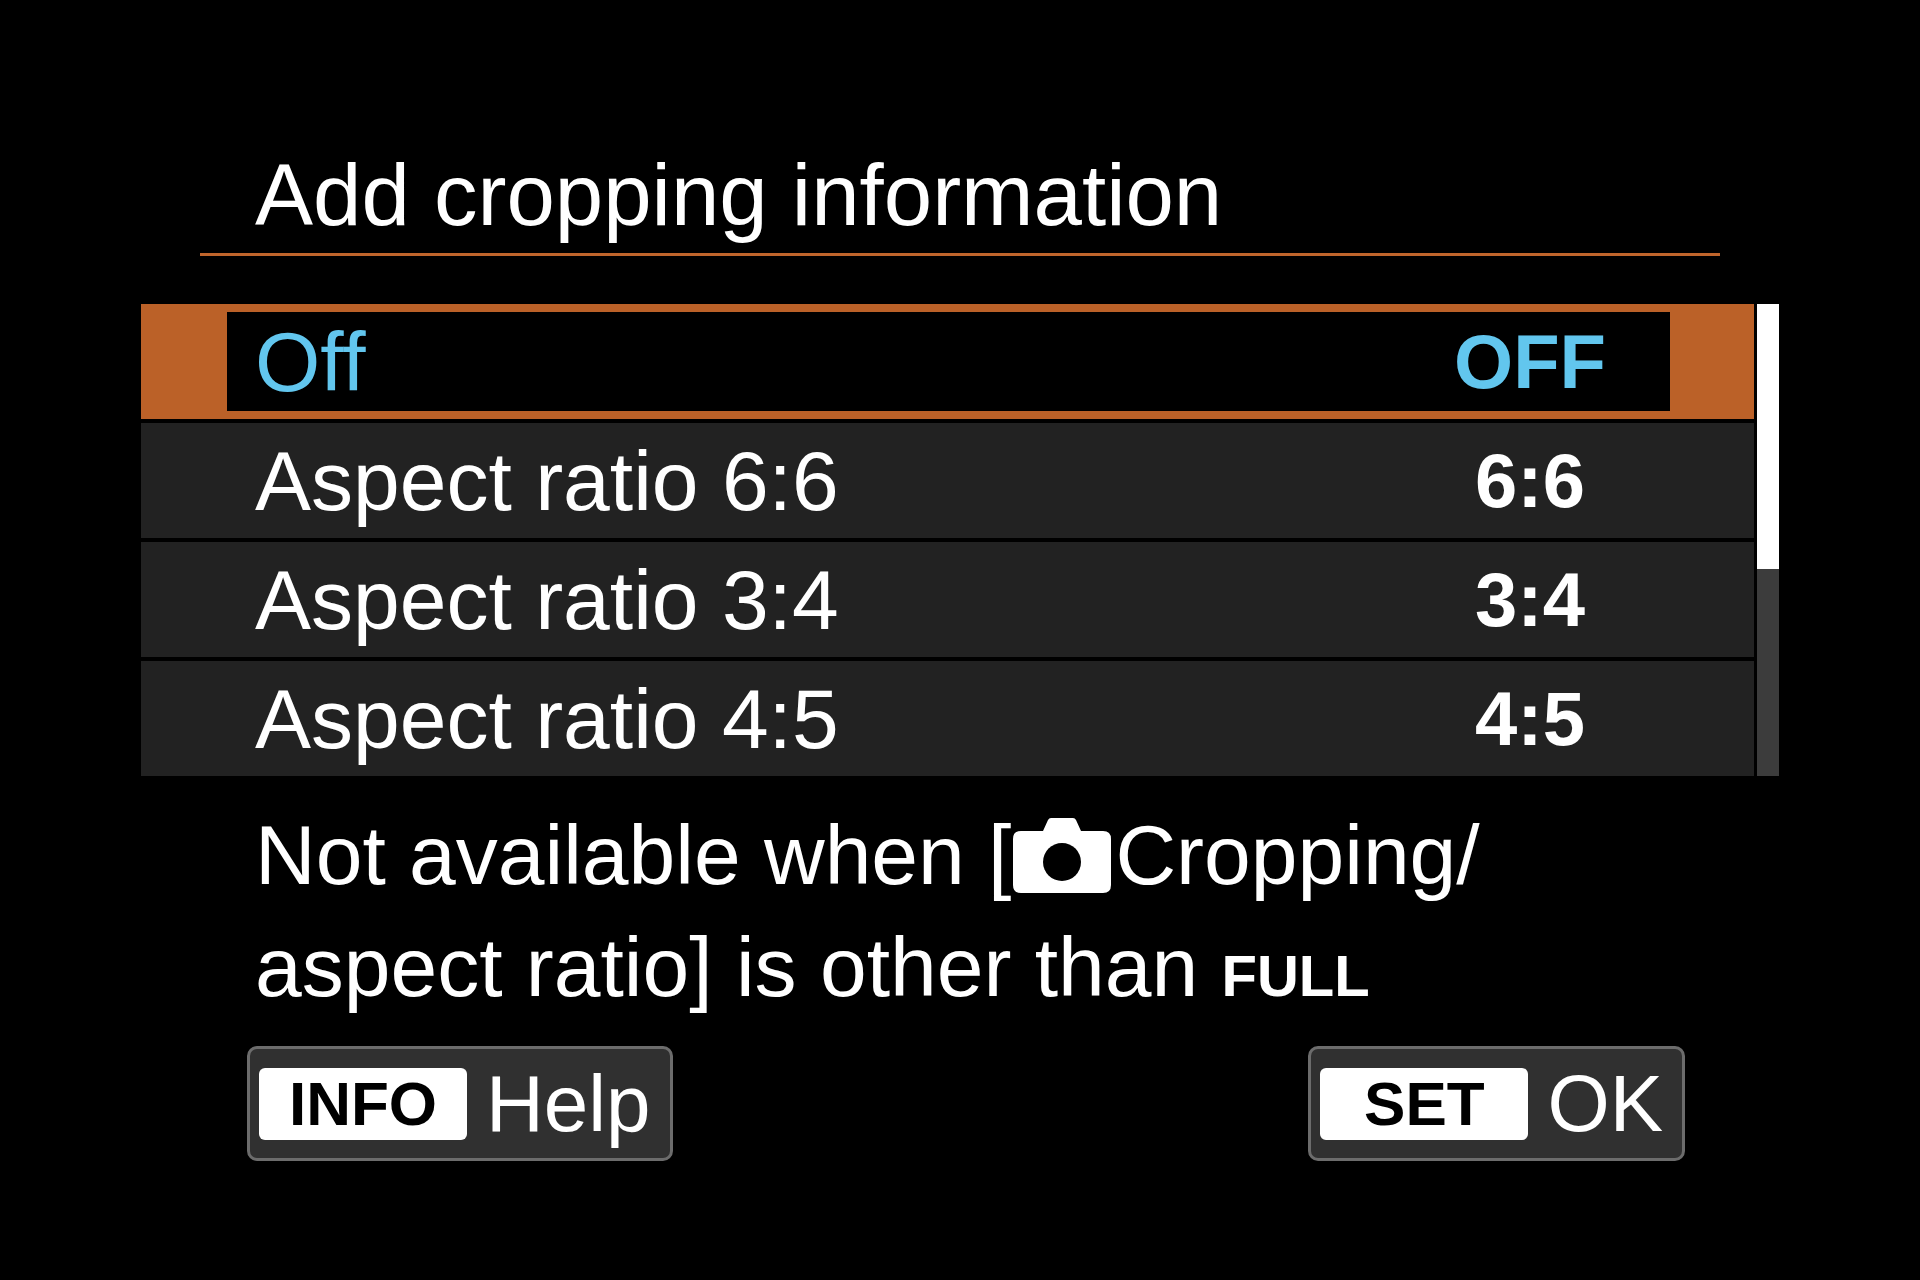 This screenshot has height=1280, width=1920. Describe the element at coordinates (547, 480) in the screenshot. I see `menu-item-label: Aspect ratio 6:6` at that location.